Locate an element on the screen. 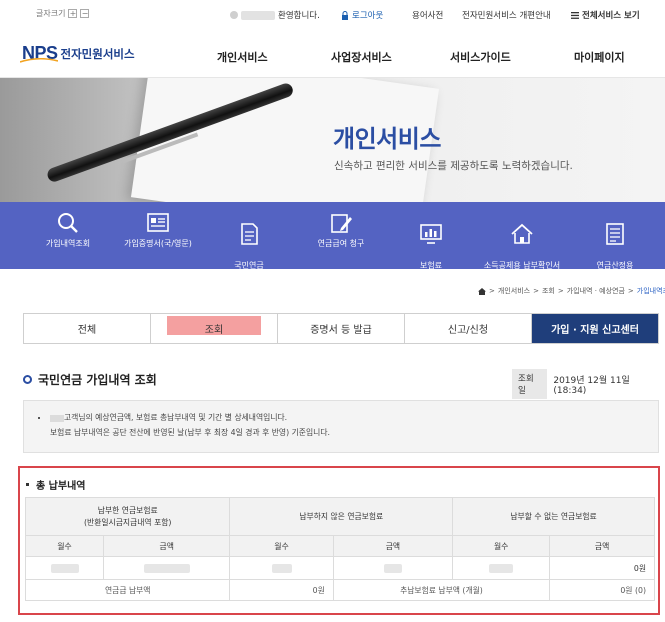 The image size is (665, 622). title-bullet-icon is located at coordinates (27, 379).